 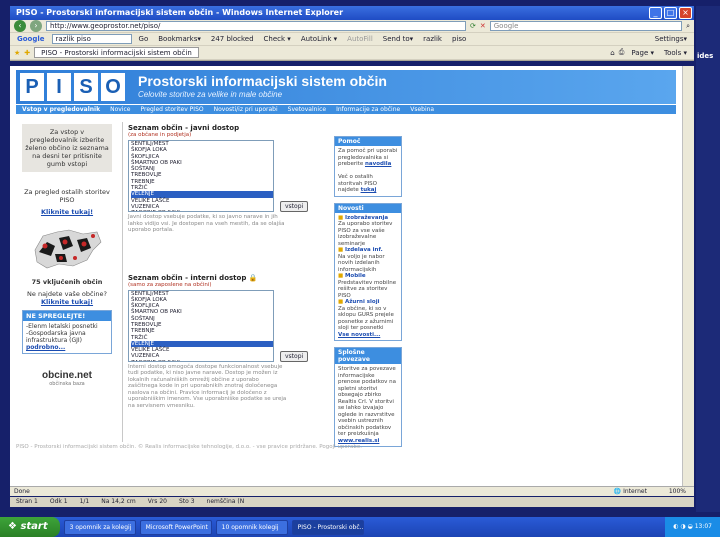 I want to click on maximize-button: □, so click(x=670, y=13).